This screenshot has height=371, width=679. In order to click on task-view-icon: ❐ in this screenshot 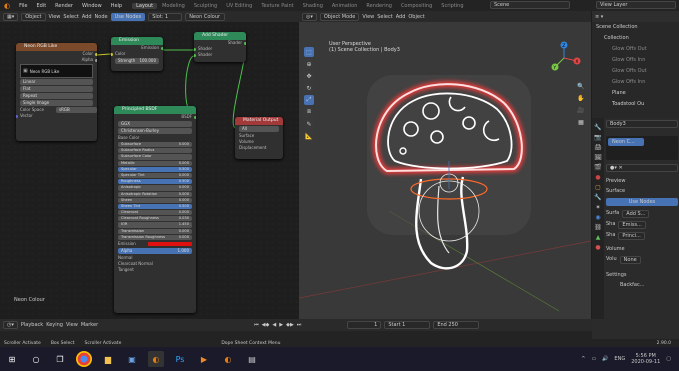, I will do `click(60, 359)`.